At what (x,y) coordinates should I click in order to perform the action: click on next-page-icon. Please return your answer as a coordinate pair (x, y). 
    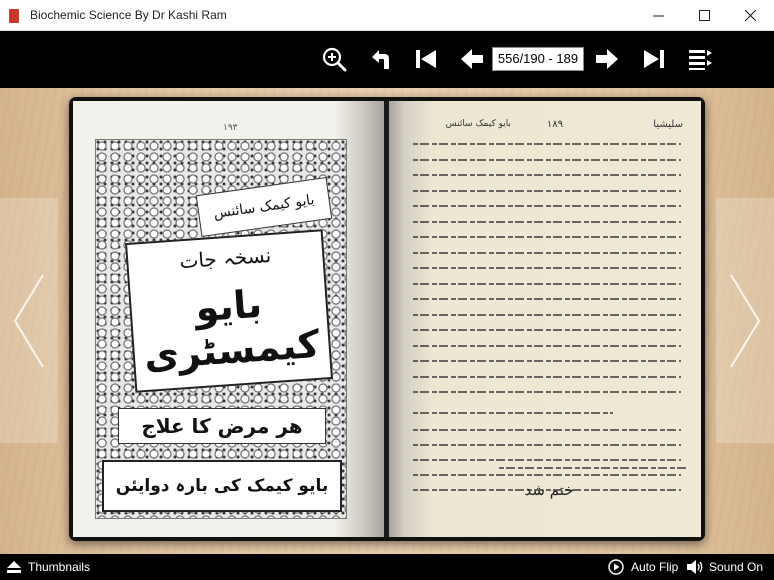
    Looking at the image, I should click on (607, 59).